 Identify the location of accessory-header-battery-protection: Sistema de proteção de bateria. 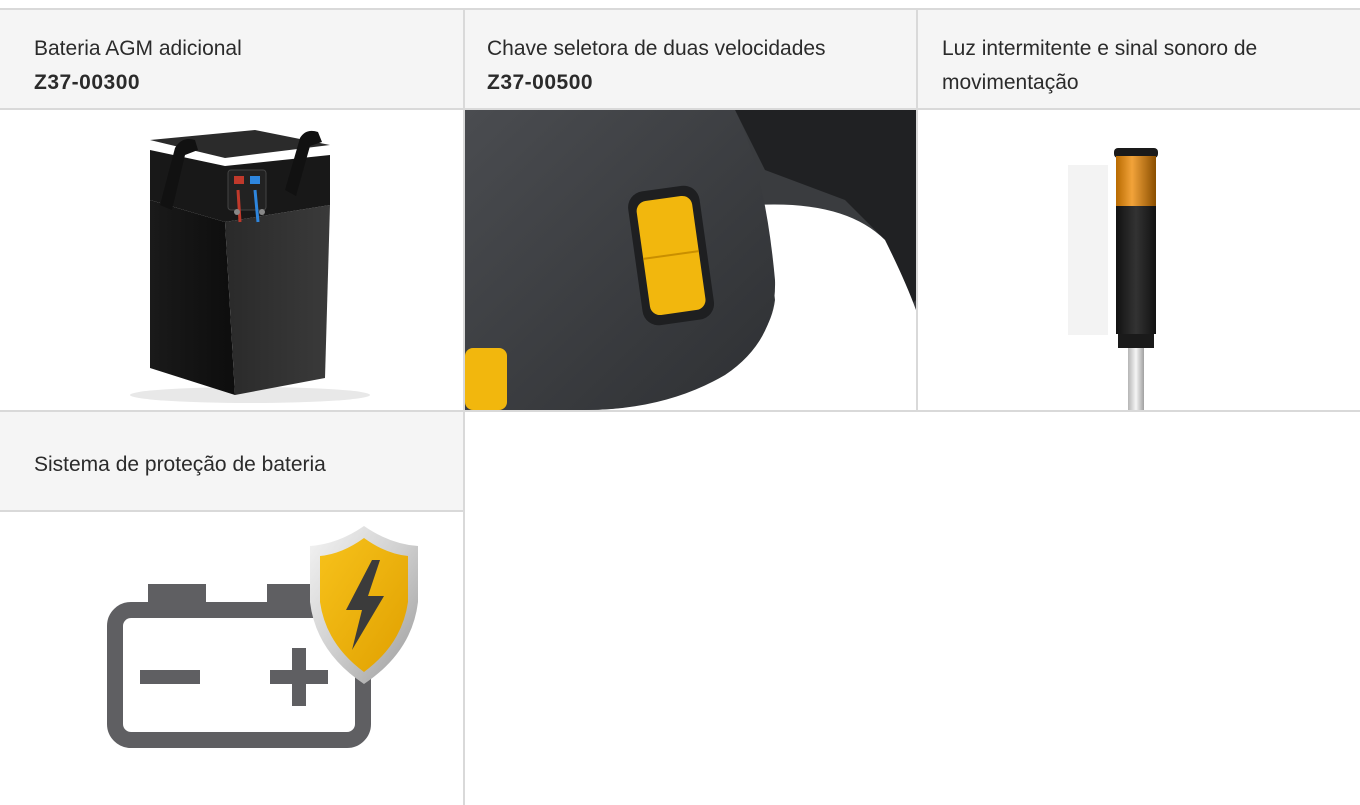
(231, 461).